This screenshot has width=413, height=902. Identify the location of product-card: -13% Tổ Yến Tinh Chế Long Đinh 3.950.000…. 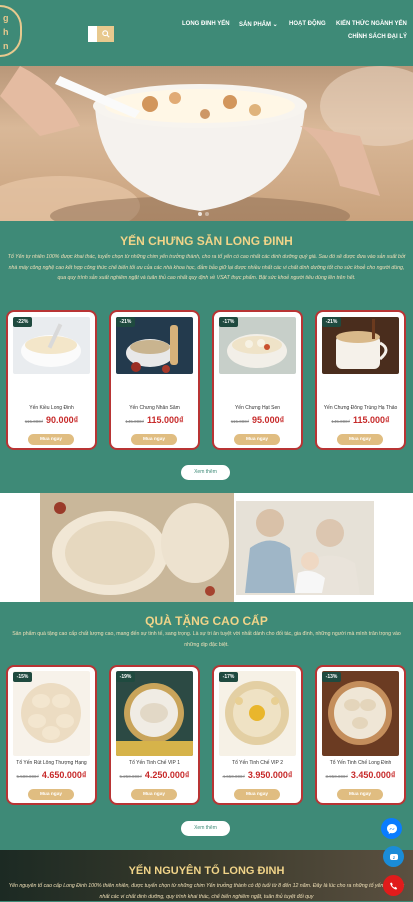
(360, 735).